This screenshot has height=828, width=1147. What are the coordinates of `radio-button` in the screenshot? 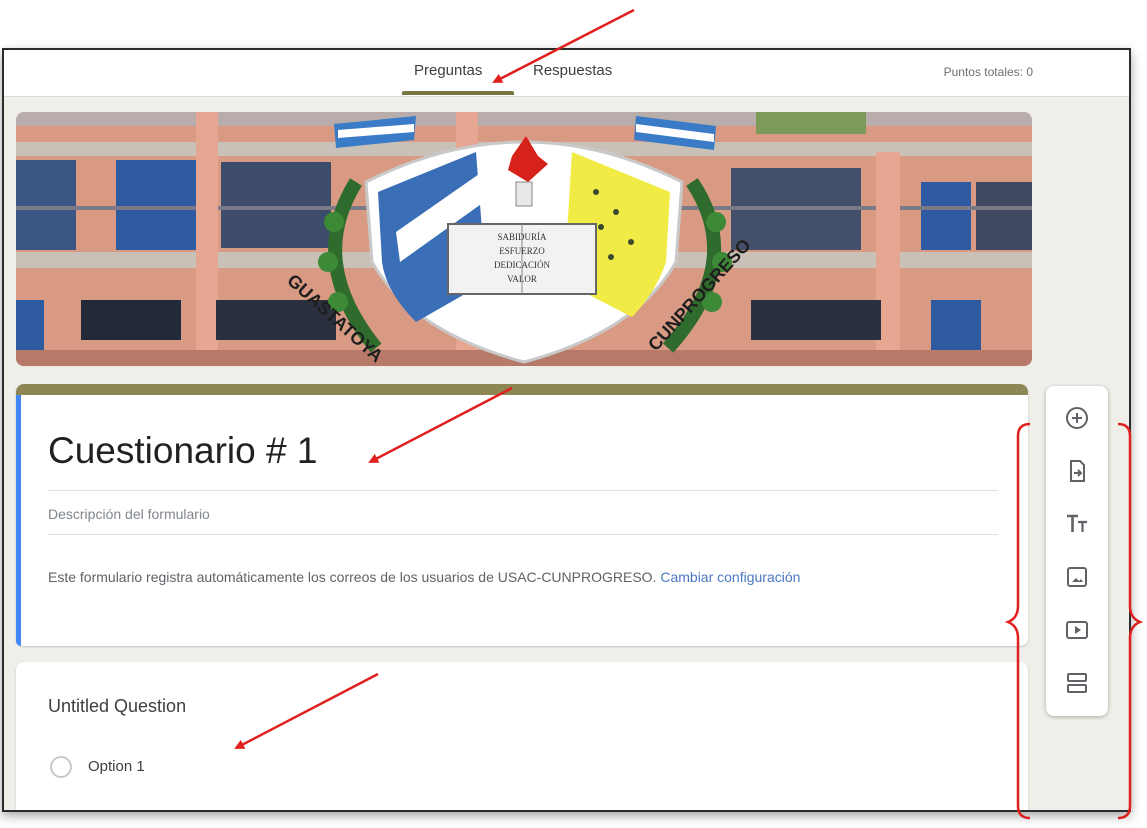 It's located at (61, 767).